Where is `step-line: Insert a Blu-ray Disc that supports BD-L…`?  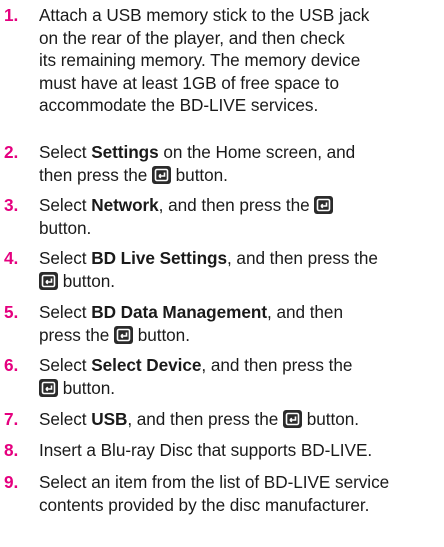 step-line: Insert a Blu-ray Disc that supports BD-L… is located at coordinates (206, 450).